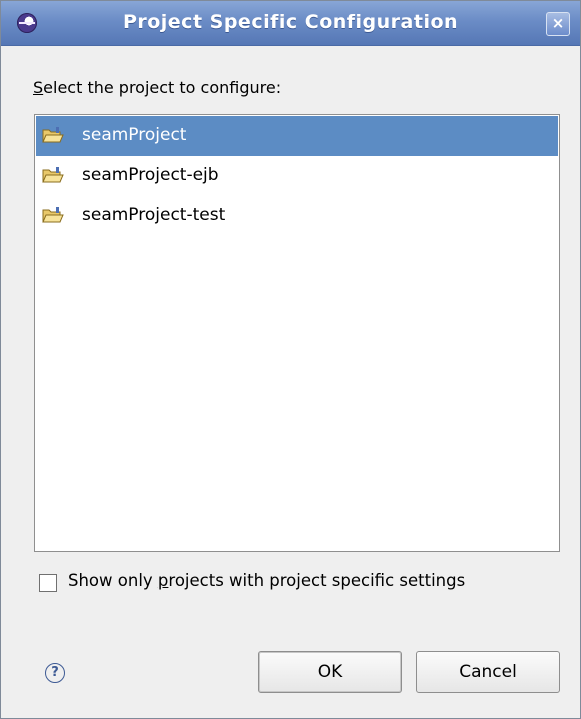 This screenshot has width=581, height=719. I want to click on ok-button: OK, so click(330, 672).